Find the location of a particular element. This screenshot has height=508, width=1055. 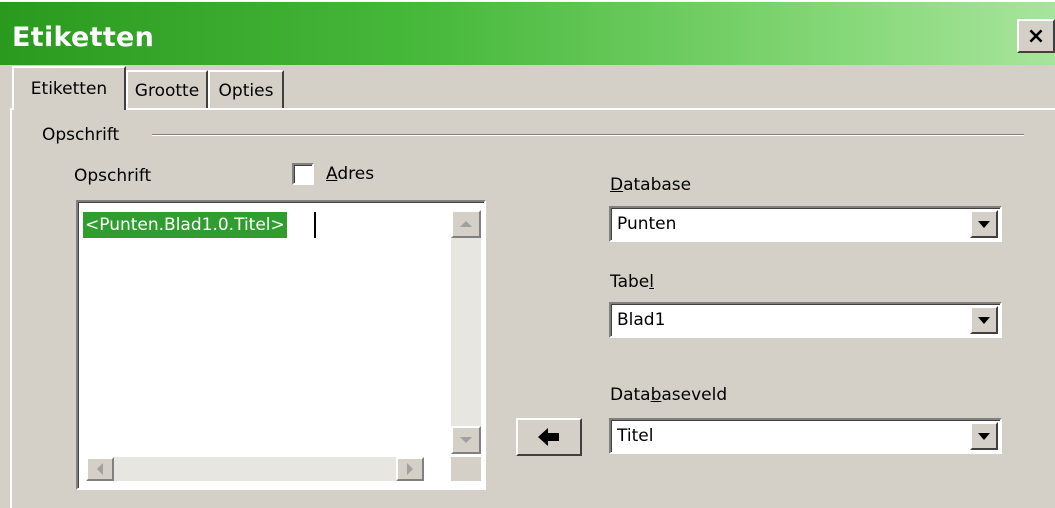

window-title: Etiketten is located at coordinates (83, 37).